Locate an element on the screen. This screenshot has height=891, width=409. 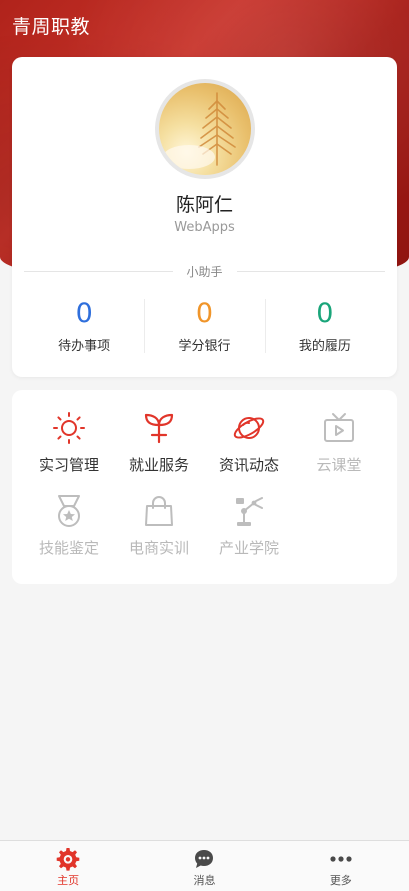
divider-line-right is located at coordinates (311, 271).